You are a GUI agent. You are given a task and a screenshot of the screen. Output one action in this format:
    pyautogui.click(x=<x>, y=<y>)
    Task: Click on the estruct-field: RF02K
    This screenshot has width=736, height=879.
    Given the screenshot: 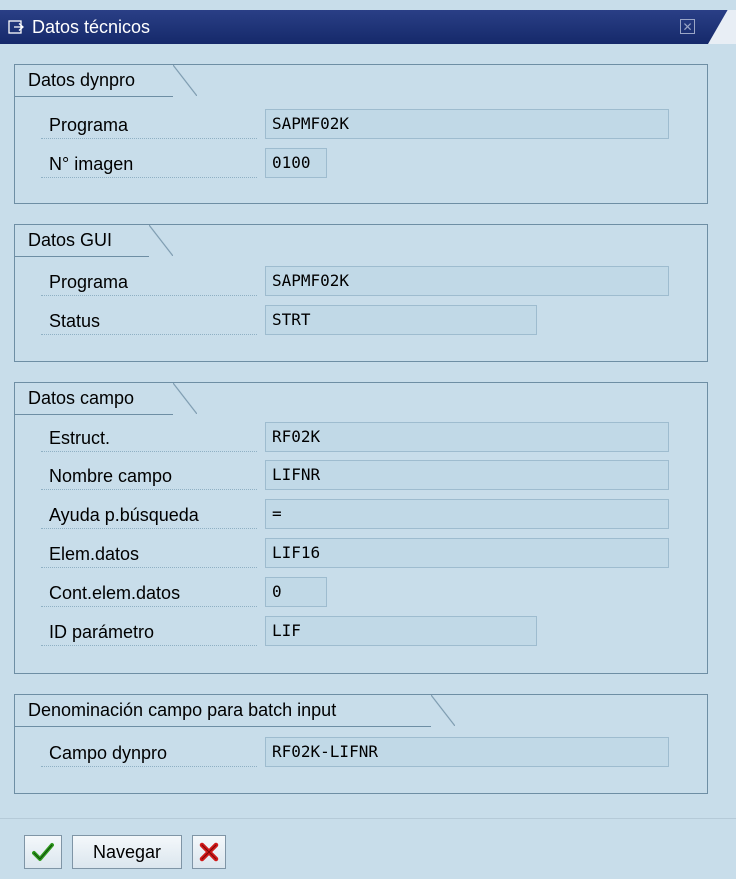 What is the action you would take?
    pyautogui.click(x=467, y=437)
    